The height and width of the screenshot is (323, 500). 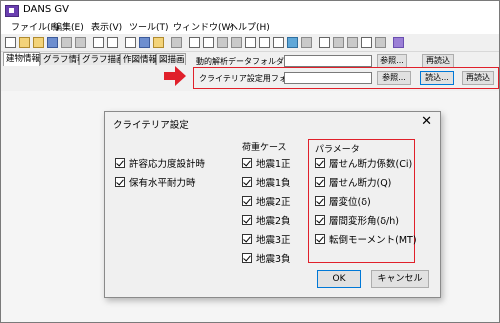 What do you see at coordinates (175, 76) in the screenshot?
I see `red-arrow-icon` at bounding box center [175, 76].